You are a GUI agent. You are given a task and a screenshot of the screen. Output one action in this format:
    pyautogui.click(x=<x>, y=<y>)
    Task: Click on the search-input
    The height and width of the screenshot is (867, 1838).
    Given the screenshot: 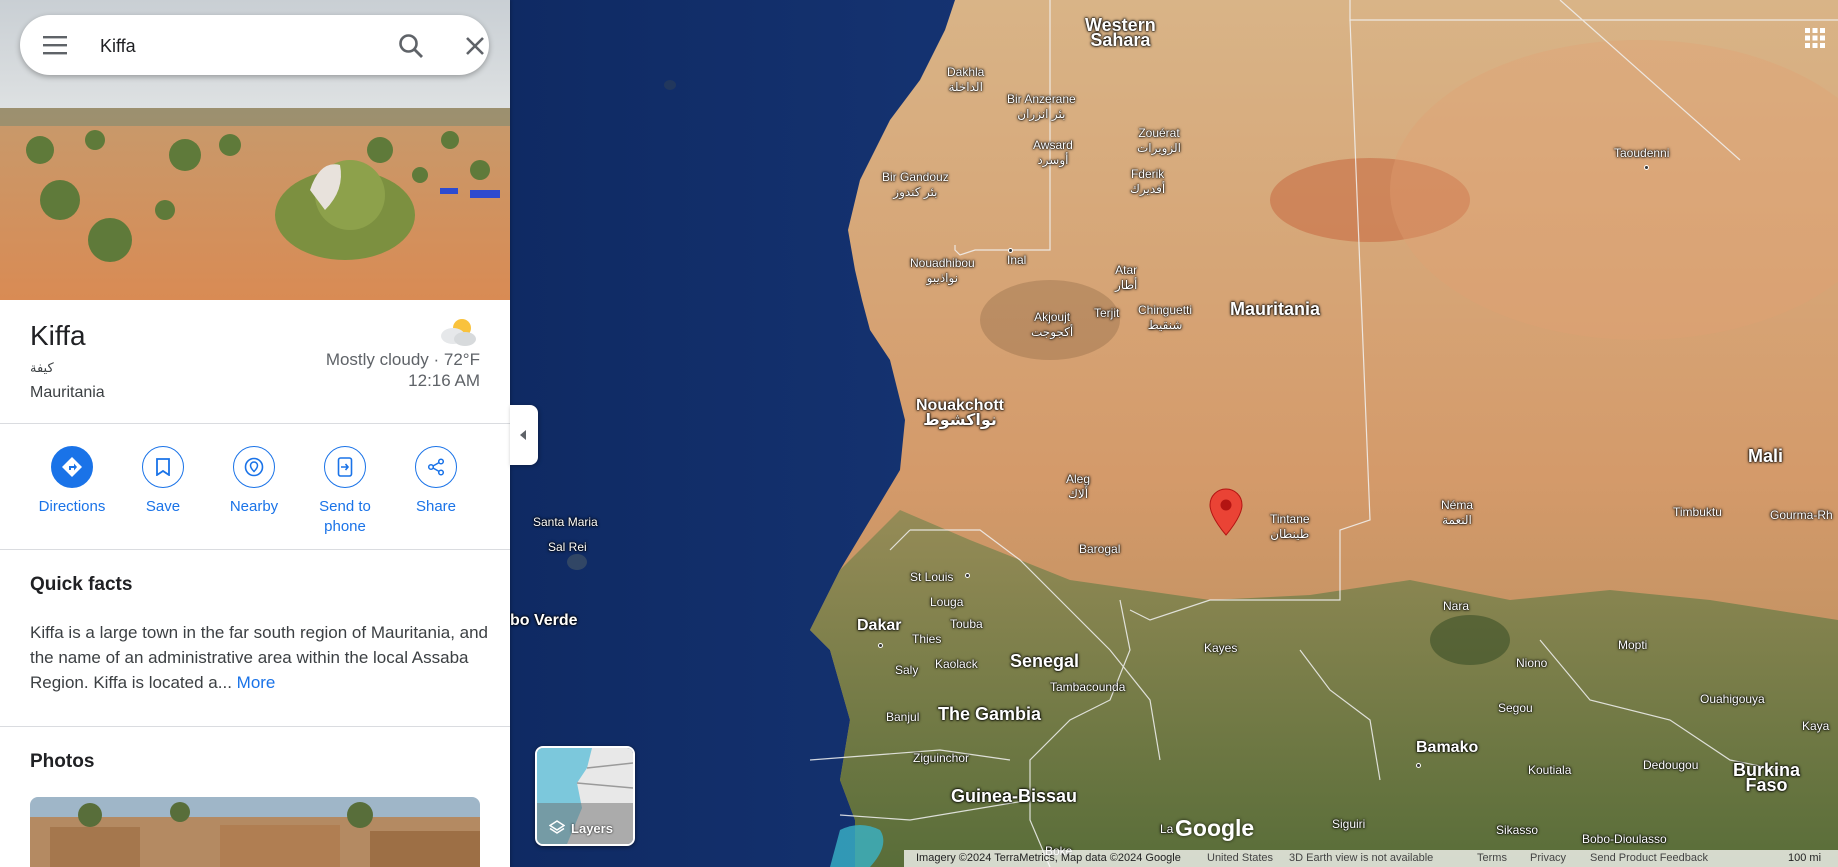 What is the action you would take?
    pyautogui.click(x=235, y=46)
    